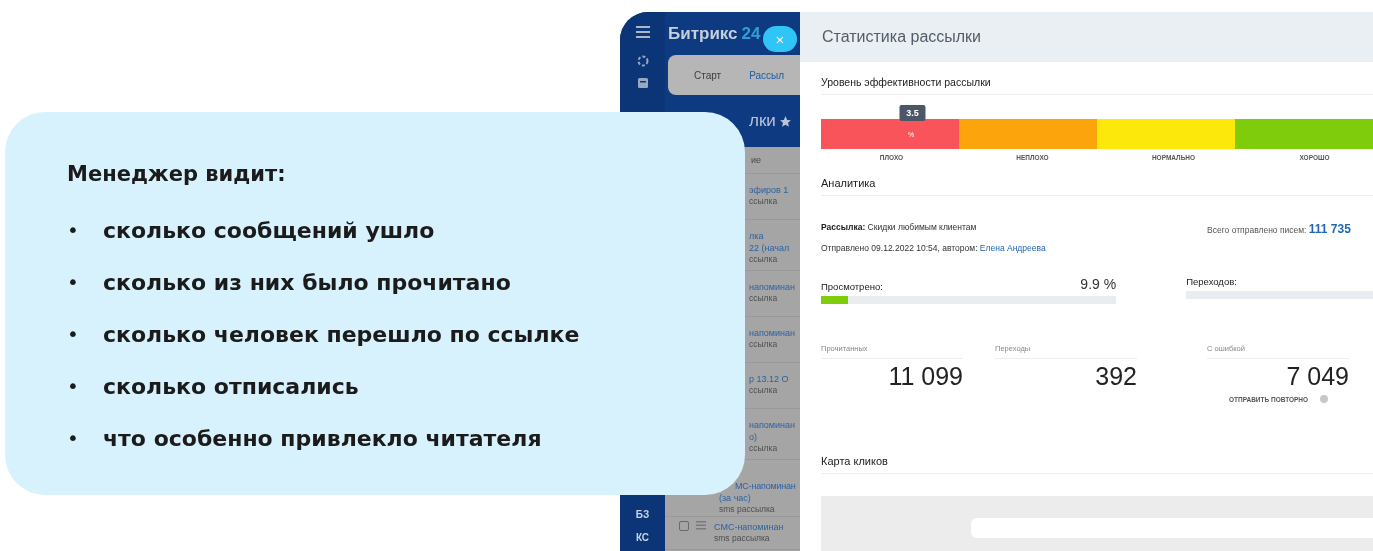  Describe the element at coordinates (934, 248) in the screenshot. I see `sent-info: Отправлено 09.12.2022 10:54, автором: Елена Андреева` at that location.